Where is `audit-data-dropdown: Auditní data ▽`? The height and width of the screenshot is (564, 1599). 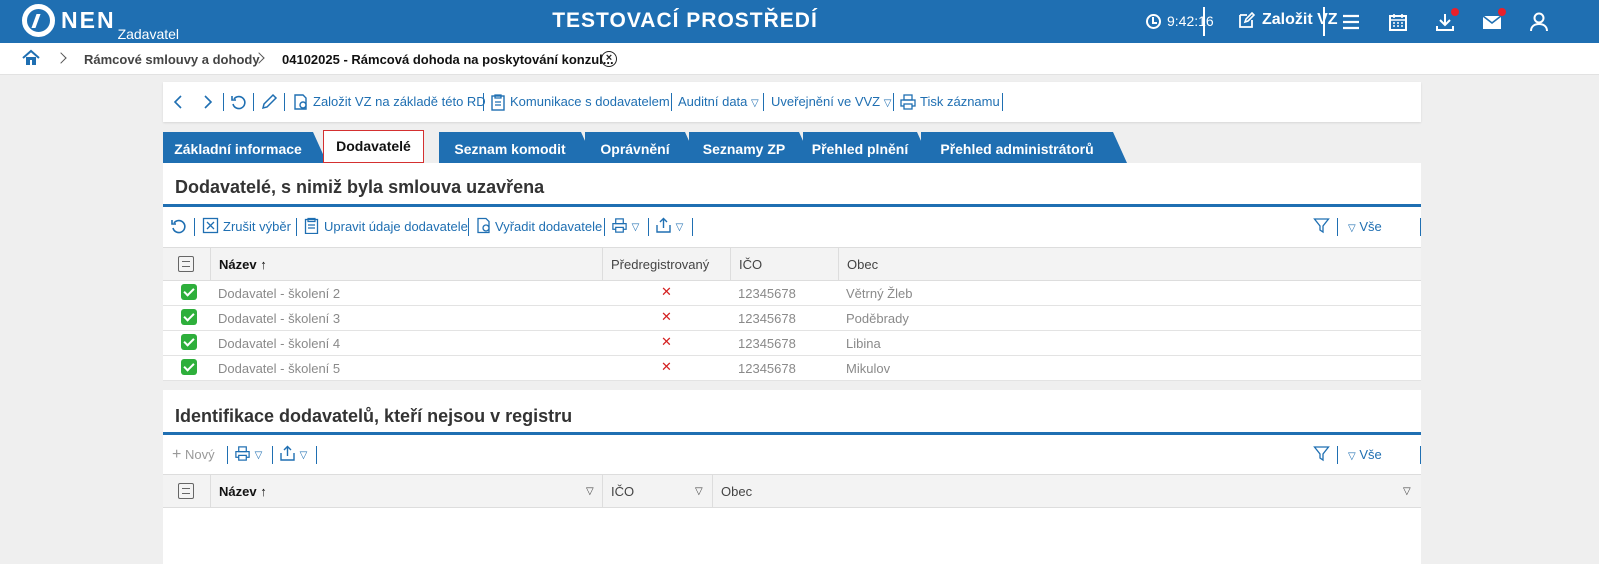 audit-data-dropdown: Auditní data ▽ is located at coordinates (718, 101).